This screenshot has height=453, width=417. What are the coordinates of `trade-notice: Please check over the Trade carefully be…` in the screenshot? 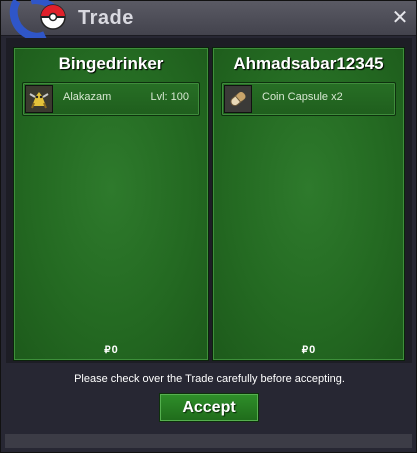 It's located at (209, 379).